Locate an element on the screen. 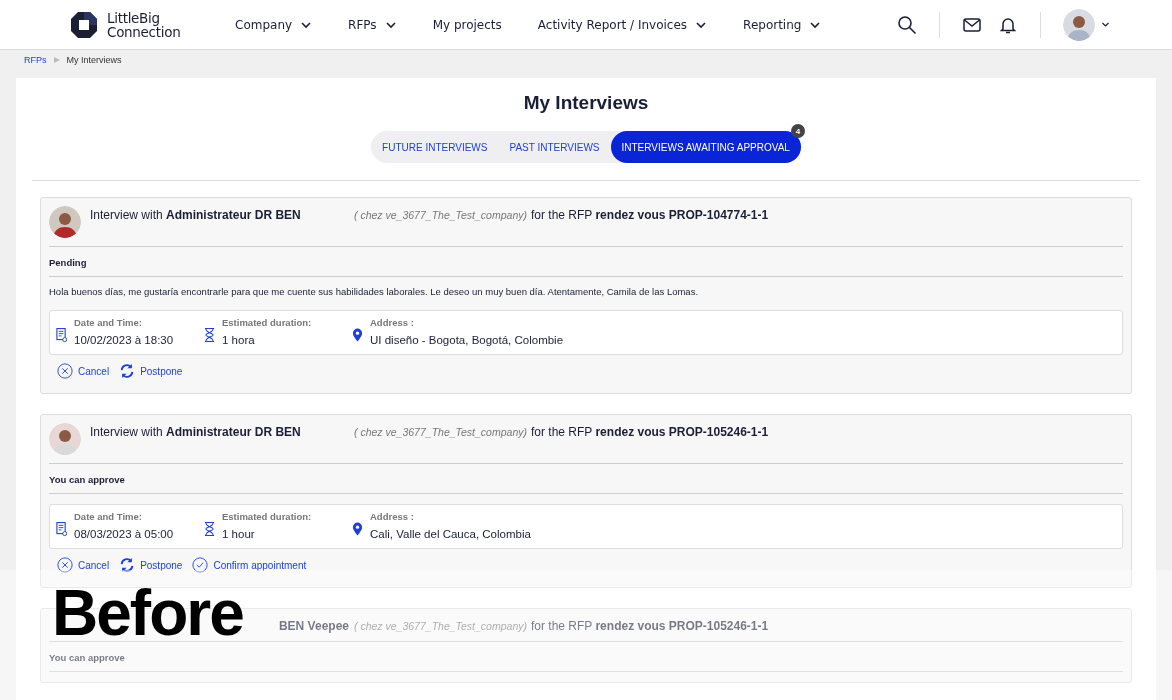 The height and width of the screenshot is (700, 1172). message-text: Hola buenos días, me gustaría encontrarle para que me cuente sus habilidades laborales. Le deseo un muy buen día. Atentamente, Camila de las Lomas. is located at coordinates (374, 292).